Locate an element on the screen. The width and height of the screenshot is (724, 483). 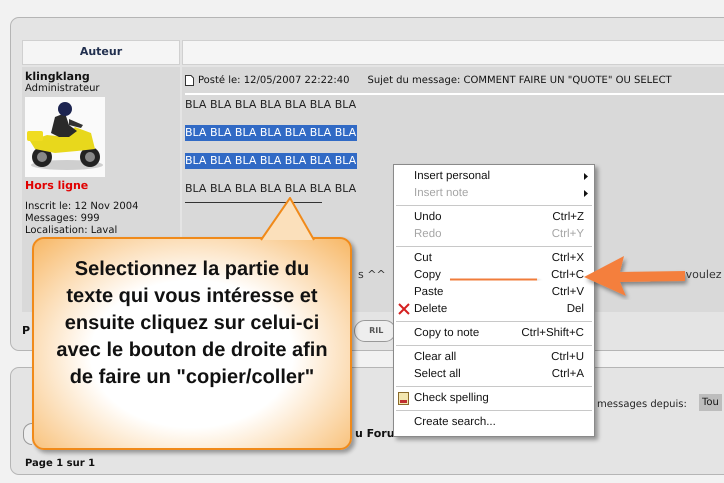
menu-item: Delete Del is located at coordinates (494, 309).